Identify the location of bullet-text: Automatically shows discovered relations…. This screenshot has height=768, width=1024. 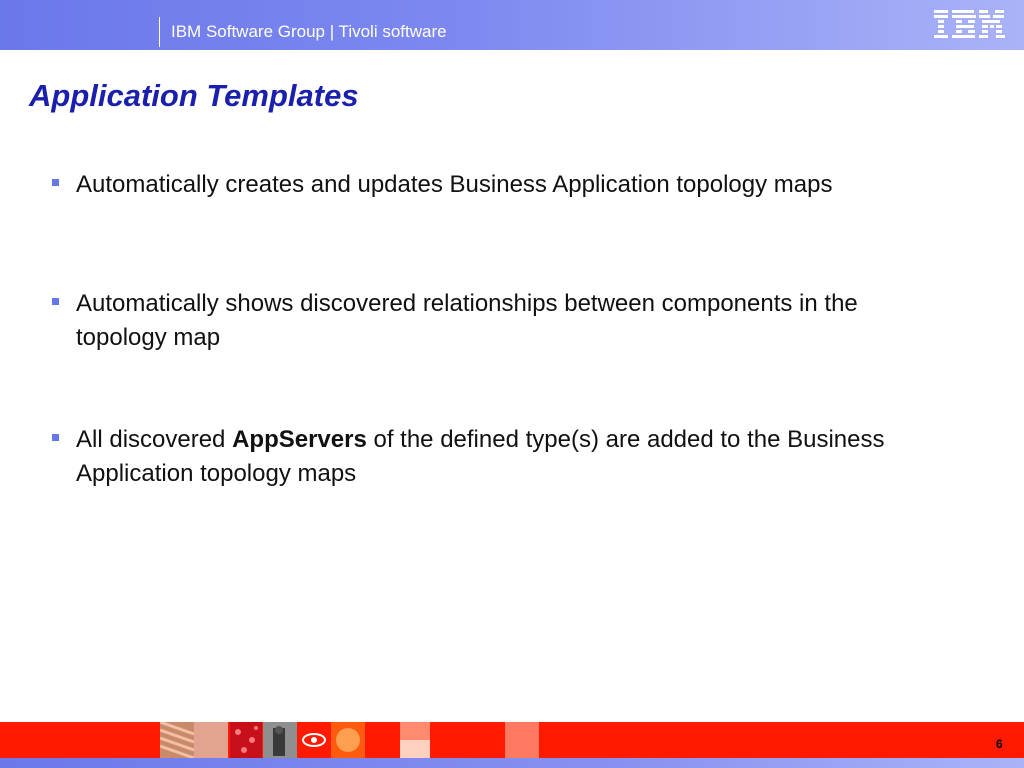
(467, 320).